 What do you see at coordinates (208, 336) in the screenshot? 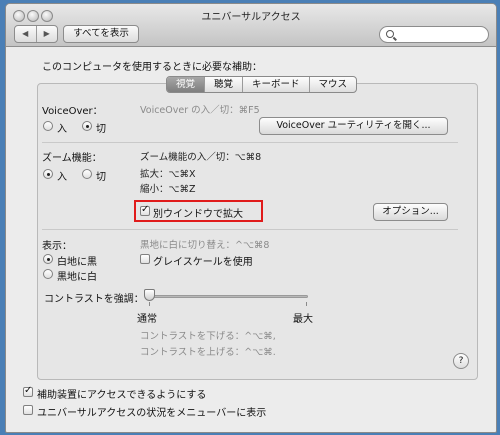
I see `contrast-decrease-shortcut: コントラストを下げる：^⌥⌘,` at bounding box center [208, 336].